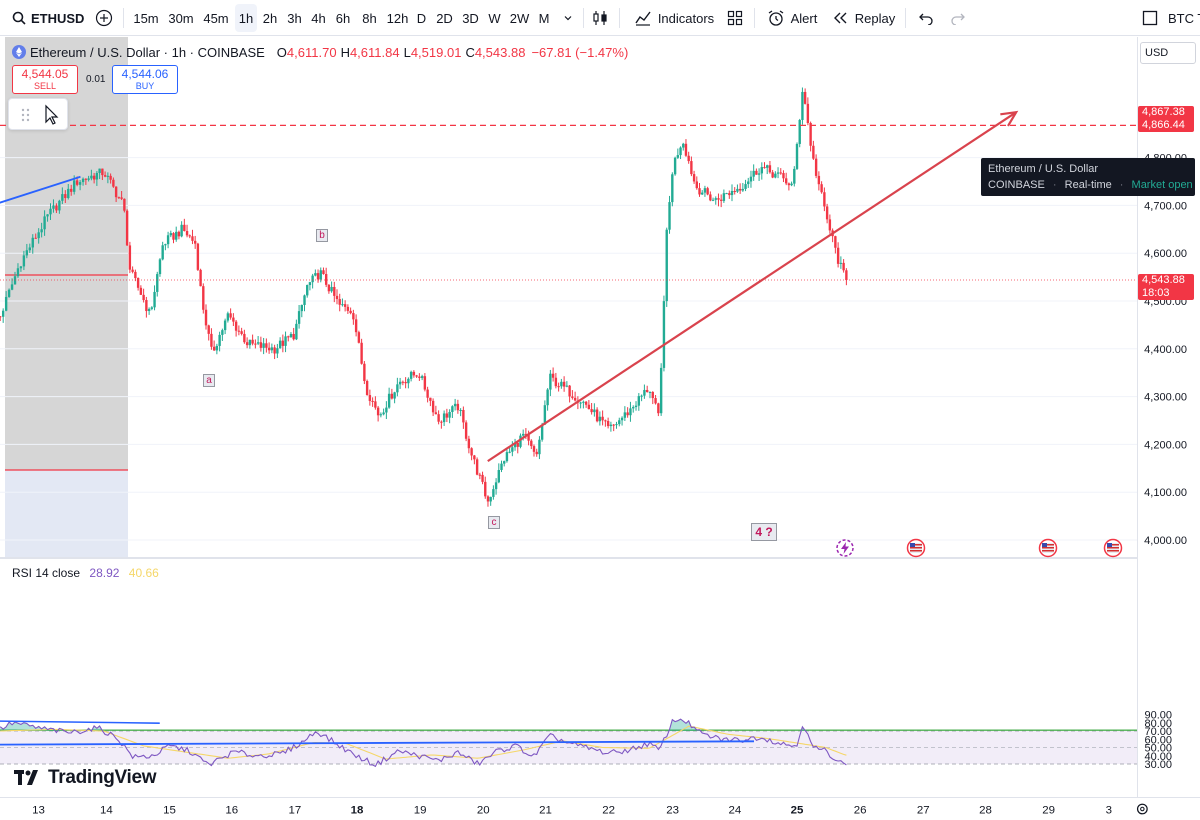 The width and height of the screenshot is (1200, 820). I want to click on time-axis: 13 14 15 16 17 18 19 20 21 22 23 24 25 26 27 28 29 3, so click(600, 808).